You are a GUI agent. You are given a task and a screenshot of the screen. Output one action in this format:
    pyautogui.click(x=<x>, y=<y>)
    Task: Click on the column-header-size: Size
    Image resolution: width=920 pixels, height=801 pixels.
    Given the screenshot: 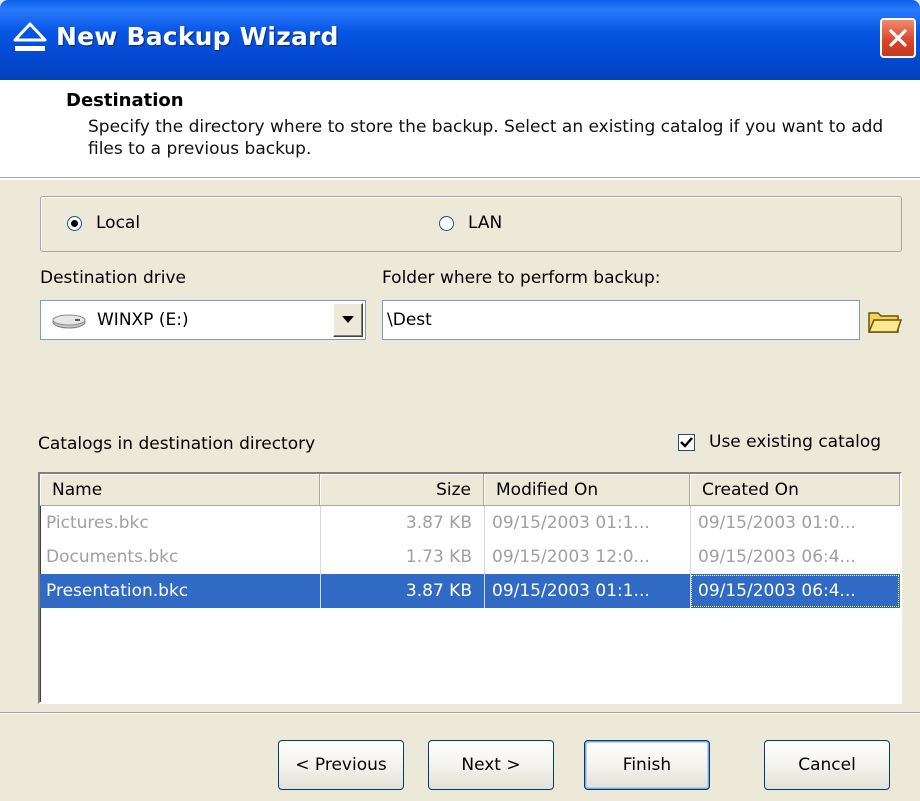 What is the action you would take?
    pyautogui.click(x=402, y=490)
    